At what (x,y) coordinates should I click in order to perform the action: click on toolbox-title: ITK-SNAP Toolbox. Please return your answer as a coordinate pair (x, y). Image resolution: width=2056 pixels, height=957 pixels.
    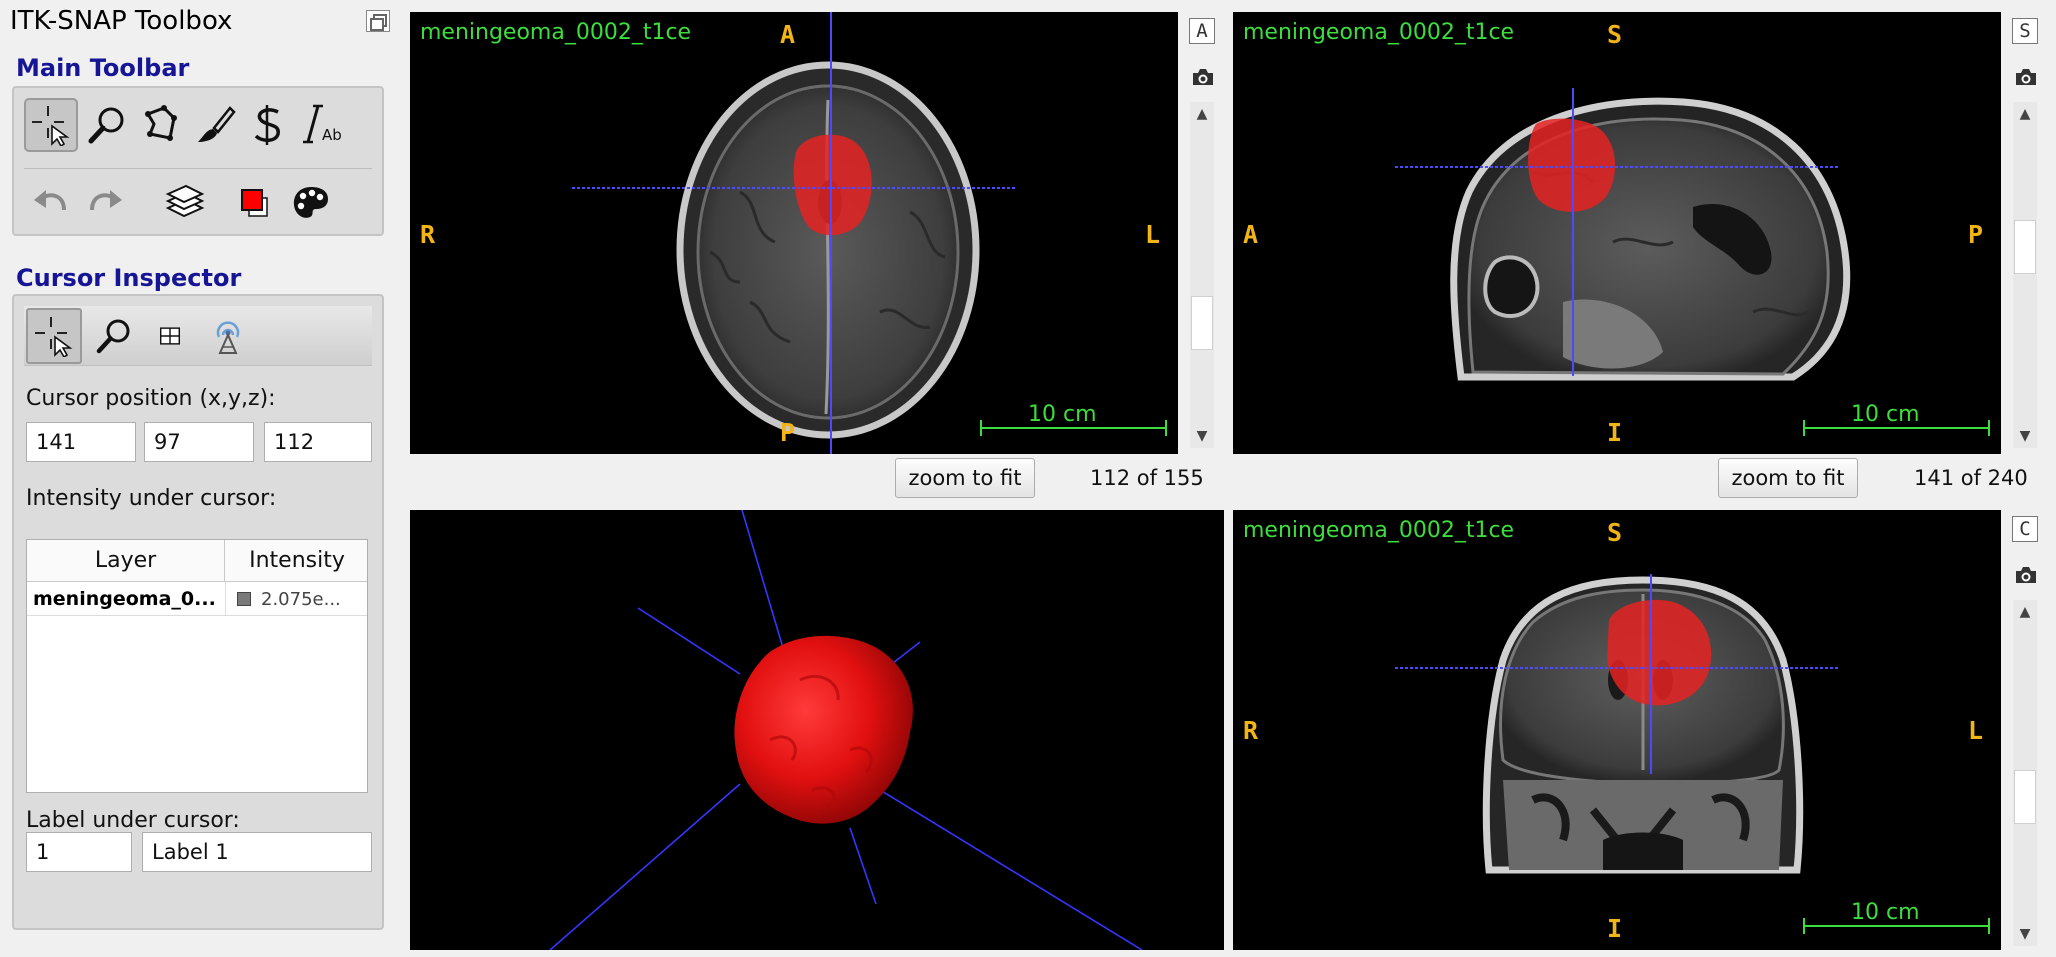
    Looking at the image, I should click on (121, 21).